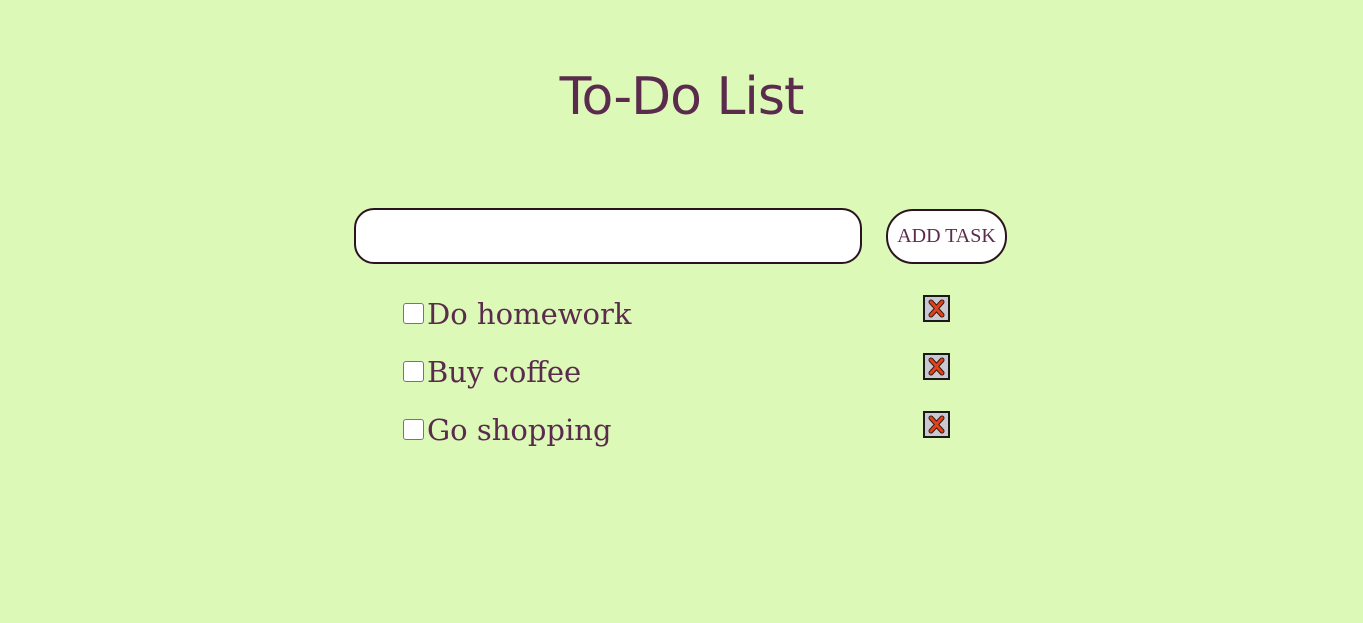 The width and height of the screenshot is (1363, 623). Describe the element at coordinates (519, 430) in the screenshot. I see `task-label: Go shopping` at that location.